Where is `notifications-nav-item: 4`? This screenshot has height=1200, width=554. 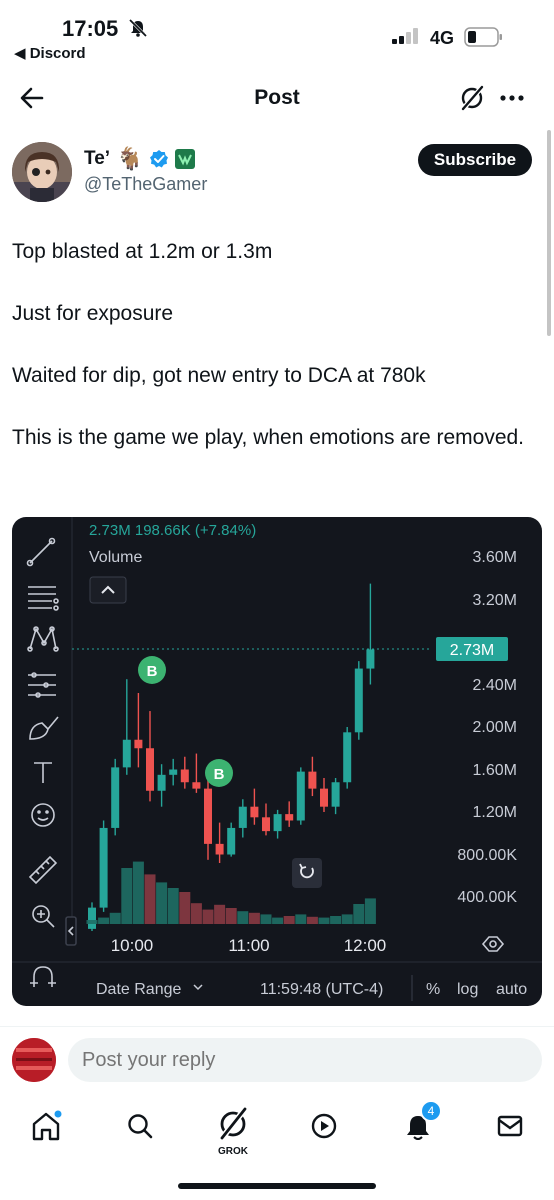
notifications-nav-item: 4 is located at coordinates (419, 1124).